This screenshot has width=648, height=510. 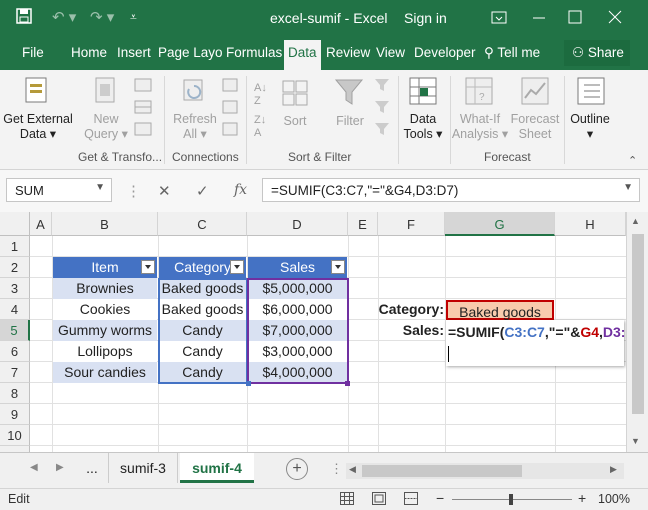 I want to click on column-header-f: F, so click(x=411, y=224).